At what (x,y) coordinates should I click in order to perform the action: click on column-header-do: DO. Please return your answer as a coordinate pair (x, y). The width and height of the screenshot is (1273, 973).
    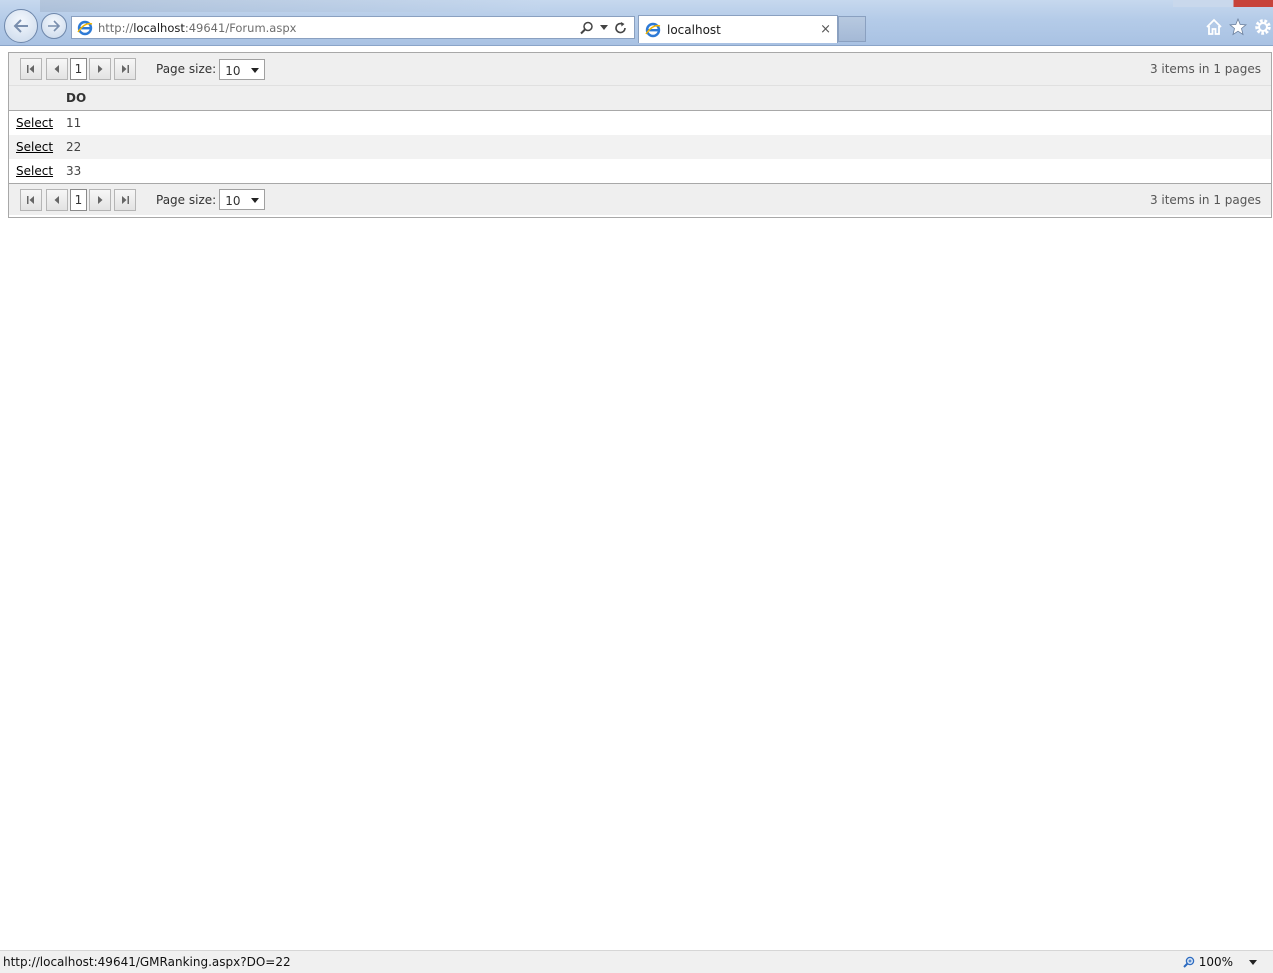
    Looking at the image, I should click on (76, 98).